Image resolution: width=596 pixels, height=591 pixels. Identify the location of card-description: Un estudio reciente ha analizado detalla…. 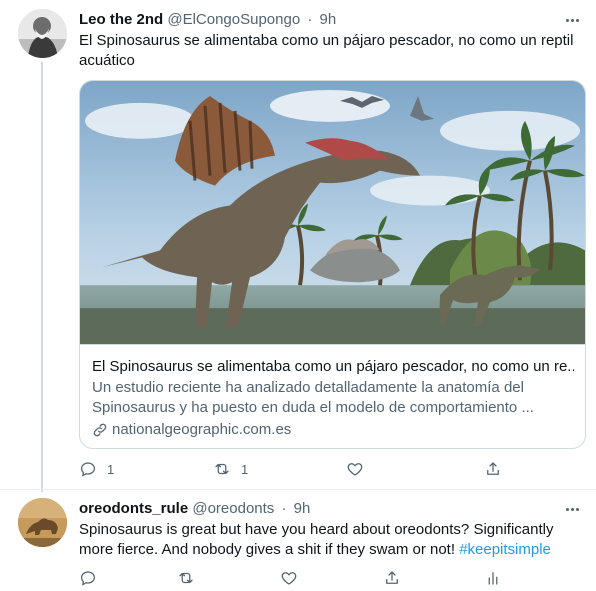
(333, 398).